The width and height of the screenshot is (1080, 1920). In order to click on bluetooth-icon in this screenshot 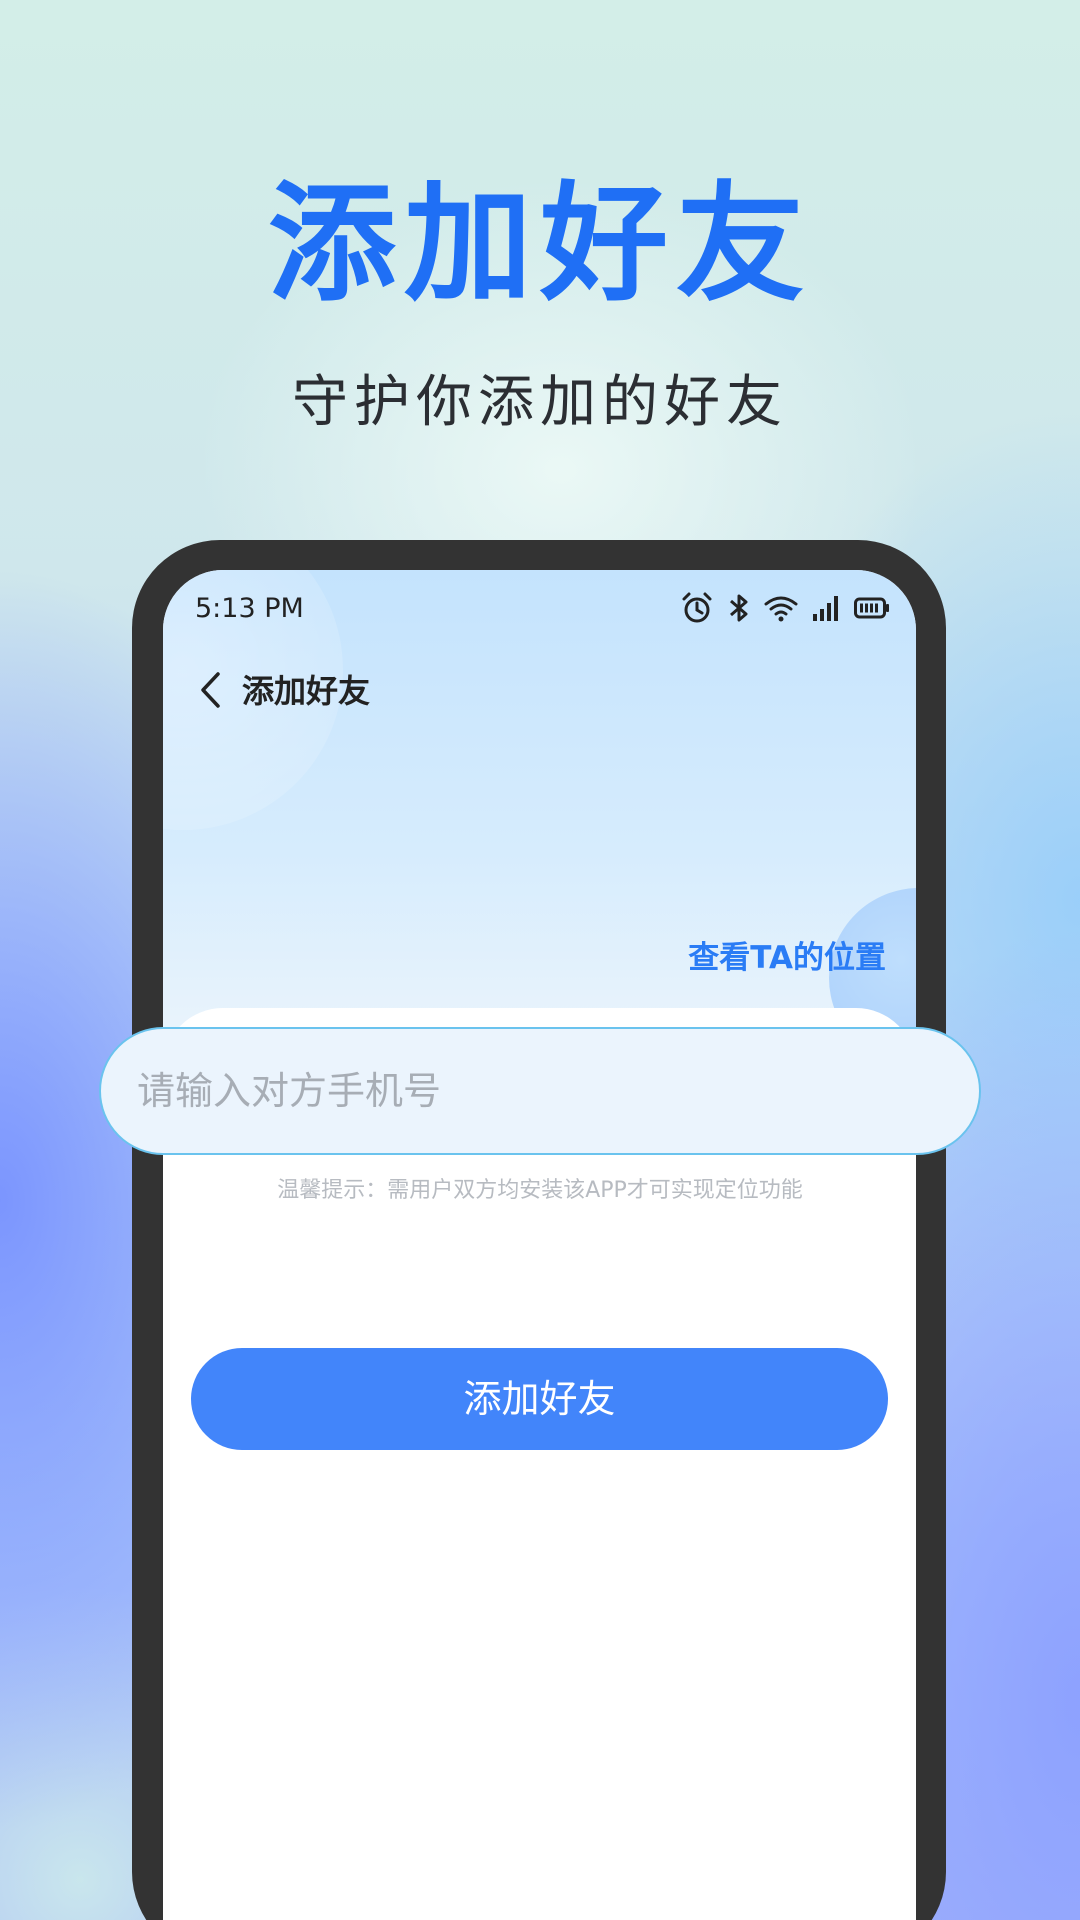, I will do `click(739, 608)`.